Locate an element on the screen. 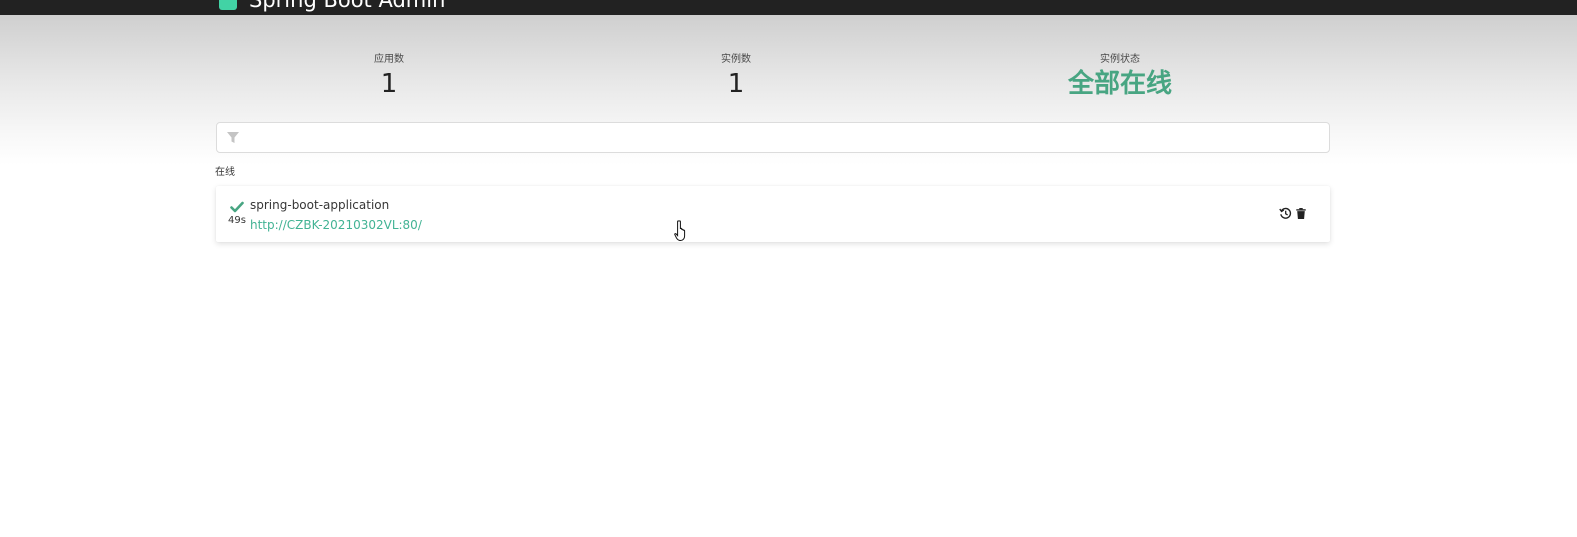 Image resolution: width=1577 pixels, height=537 pixels. check-icon is located at coordinates (237, 207).